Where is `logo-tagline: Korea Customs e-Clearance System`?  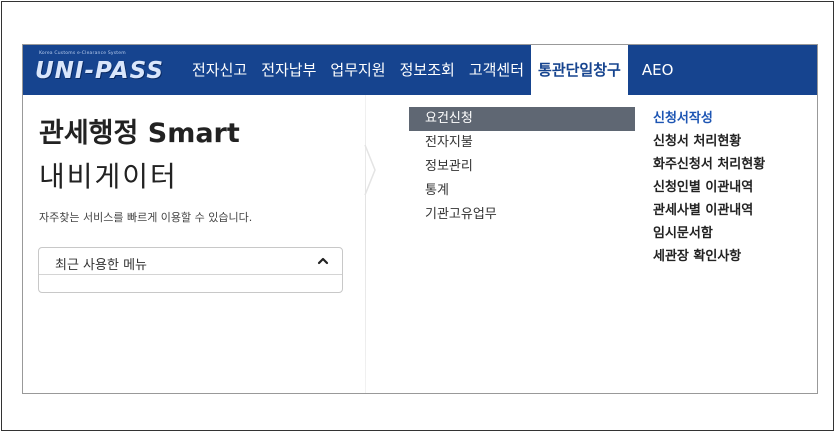
logo-tagline: Korea Customs e-Clearance System is located at coordinates (82, 53).